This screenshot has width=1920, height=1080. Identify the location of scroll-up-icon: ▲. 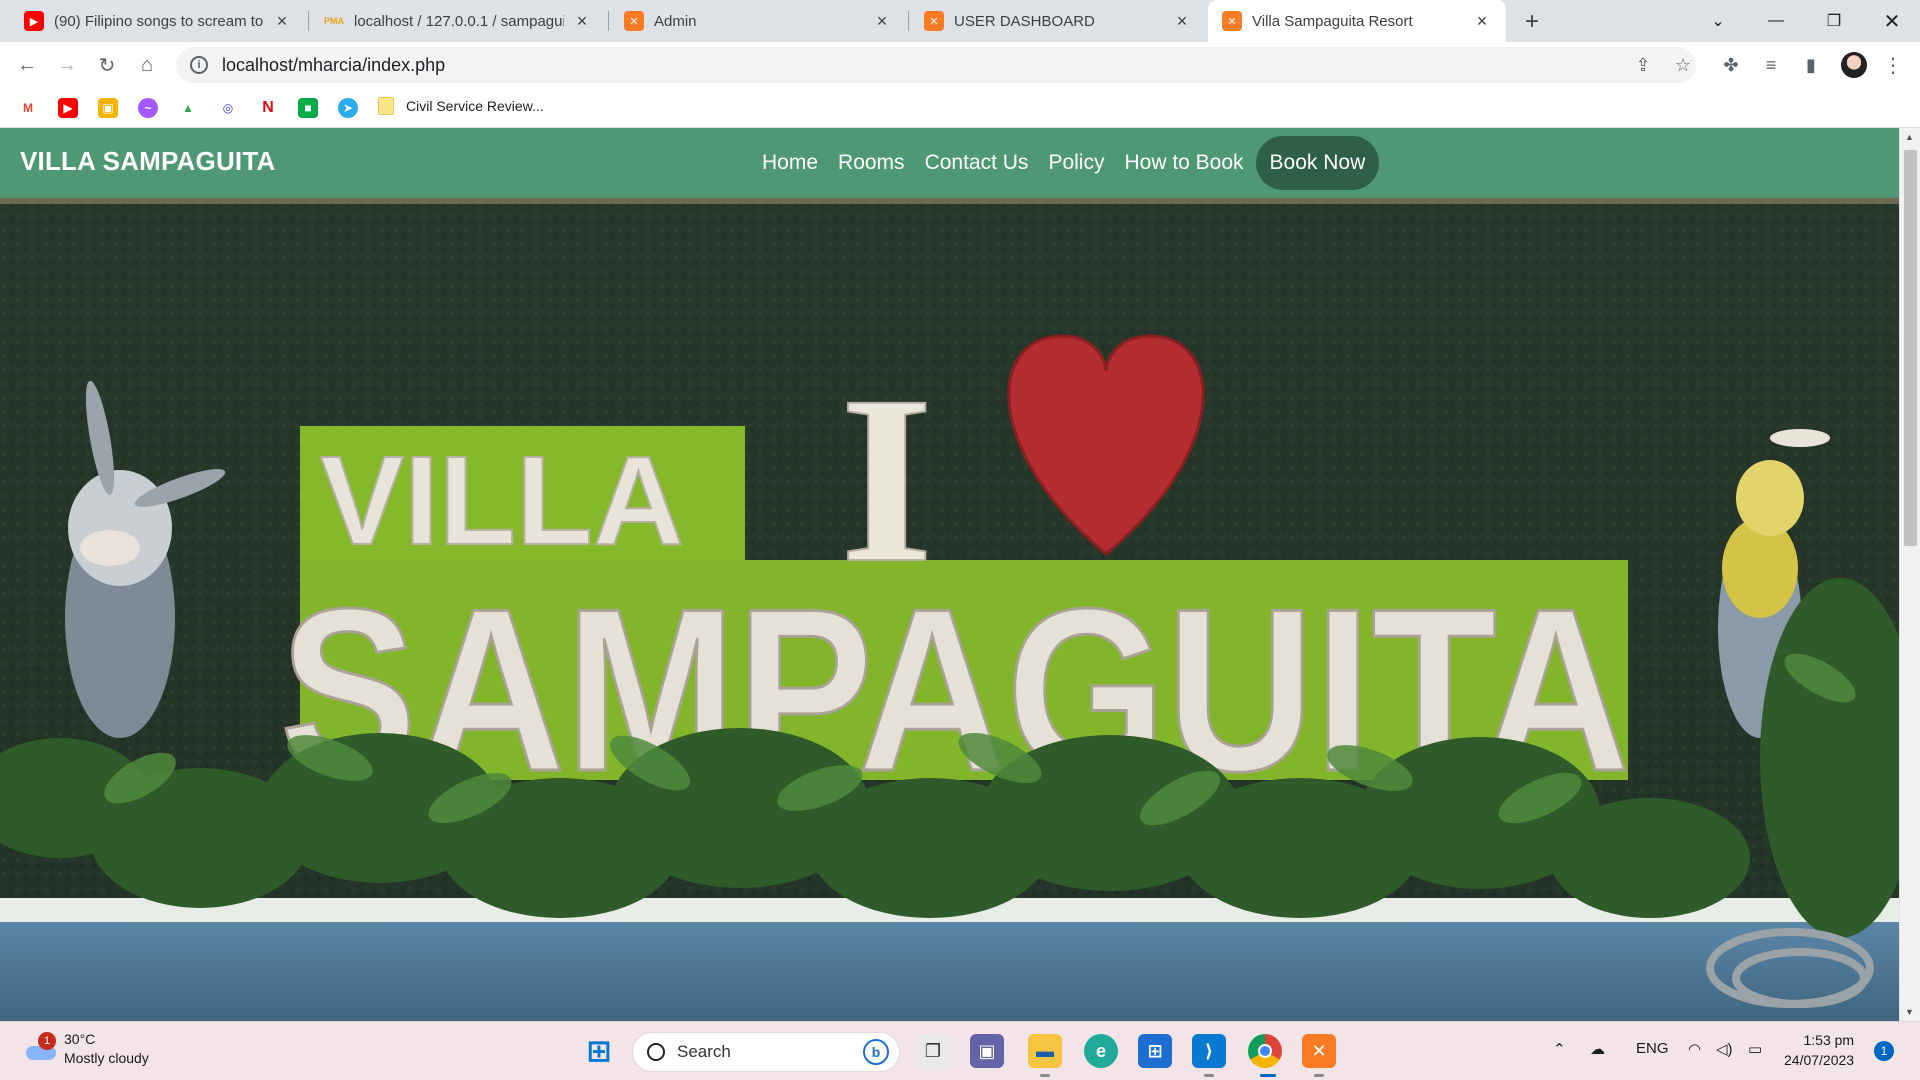
(1909, 137).